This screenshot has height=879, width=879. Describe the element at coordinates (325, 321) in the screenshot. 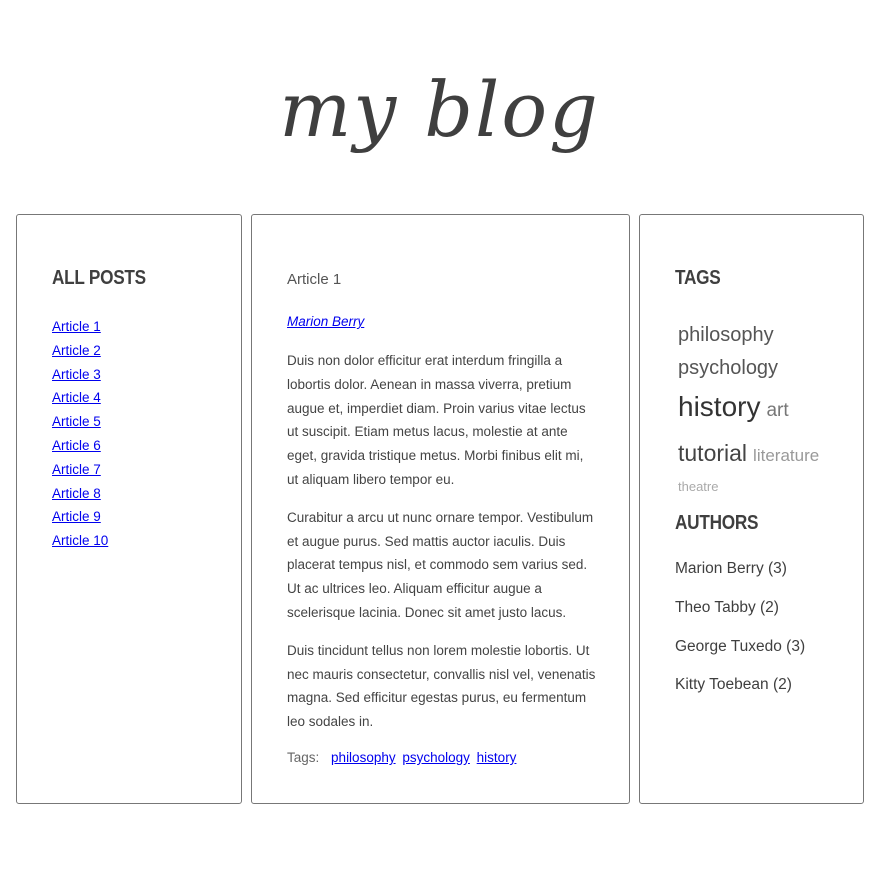

I see `article-author-link: Marion Berry` at that location.